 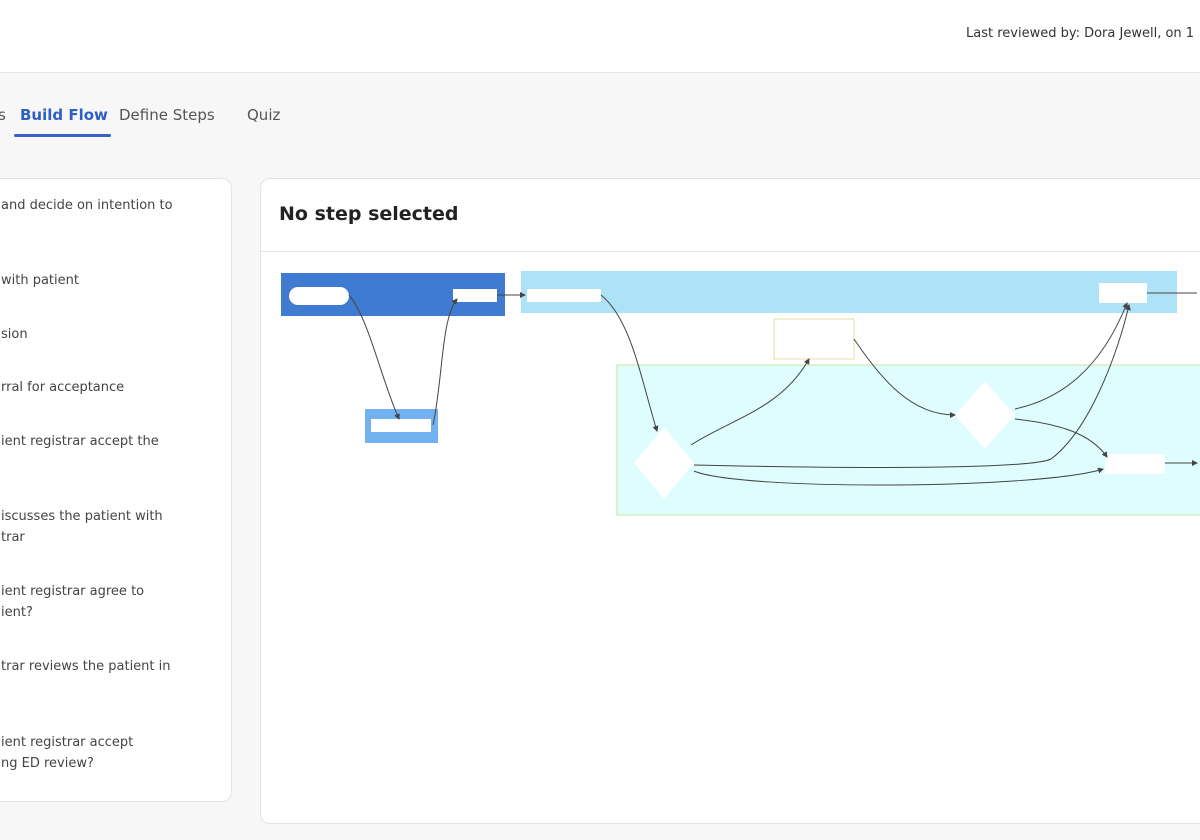 What do you see at coordinates (64, 115) in the screenshot?
I see `tab-build-flow: Build Flow` at bounding box center [64, 115].